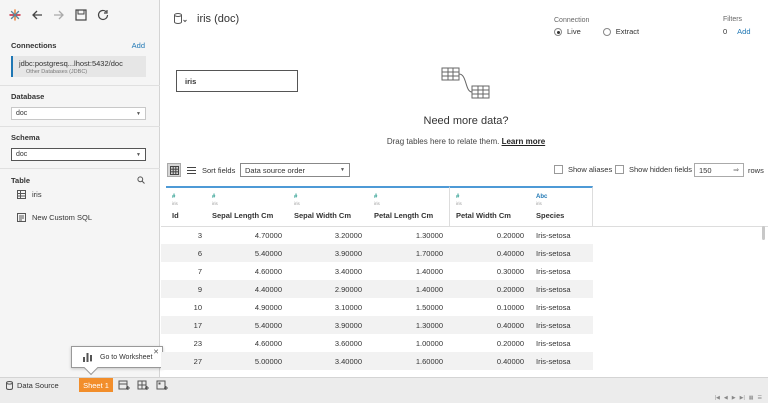 The width and height of the screenshot is (768, 403). Describe the element at coordinates (199, 235) in the screenshot. I see `table-cell: 3` at that location.